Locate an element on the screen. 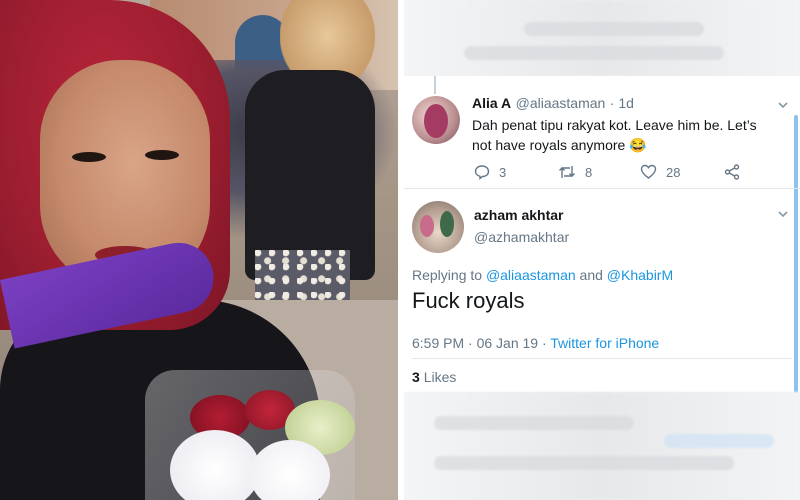 The width and height of the screenshot is (800, 500). reply-button: 3 is located at coordinates (490, 172).